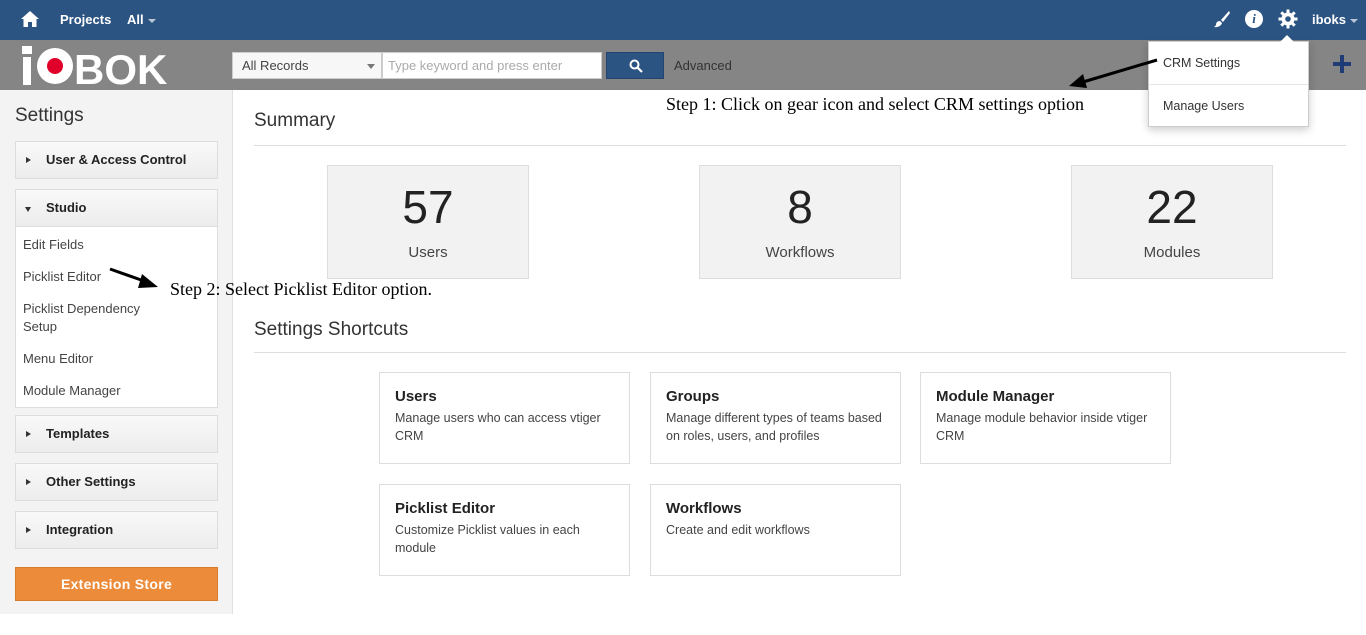  I want to click on search-icon, so click(636, 66).